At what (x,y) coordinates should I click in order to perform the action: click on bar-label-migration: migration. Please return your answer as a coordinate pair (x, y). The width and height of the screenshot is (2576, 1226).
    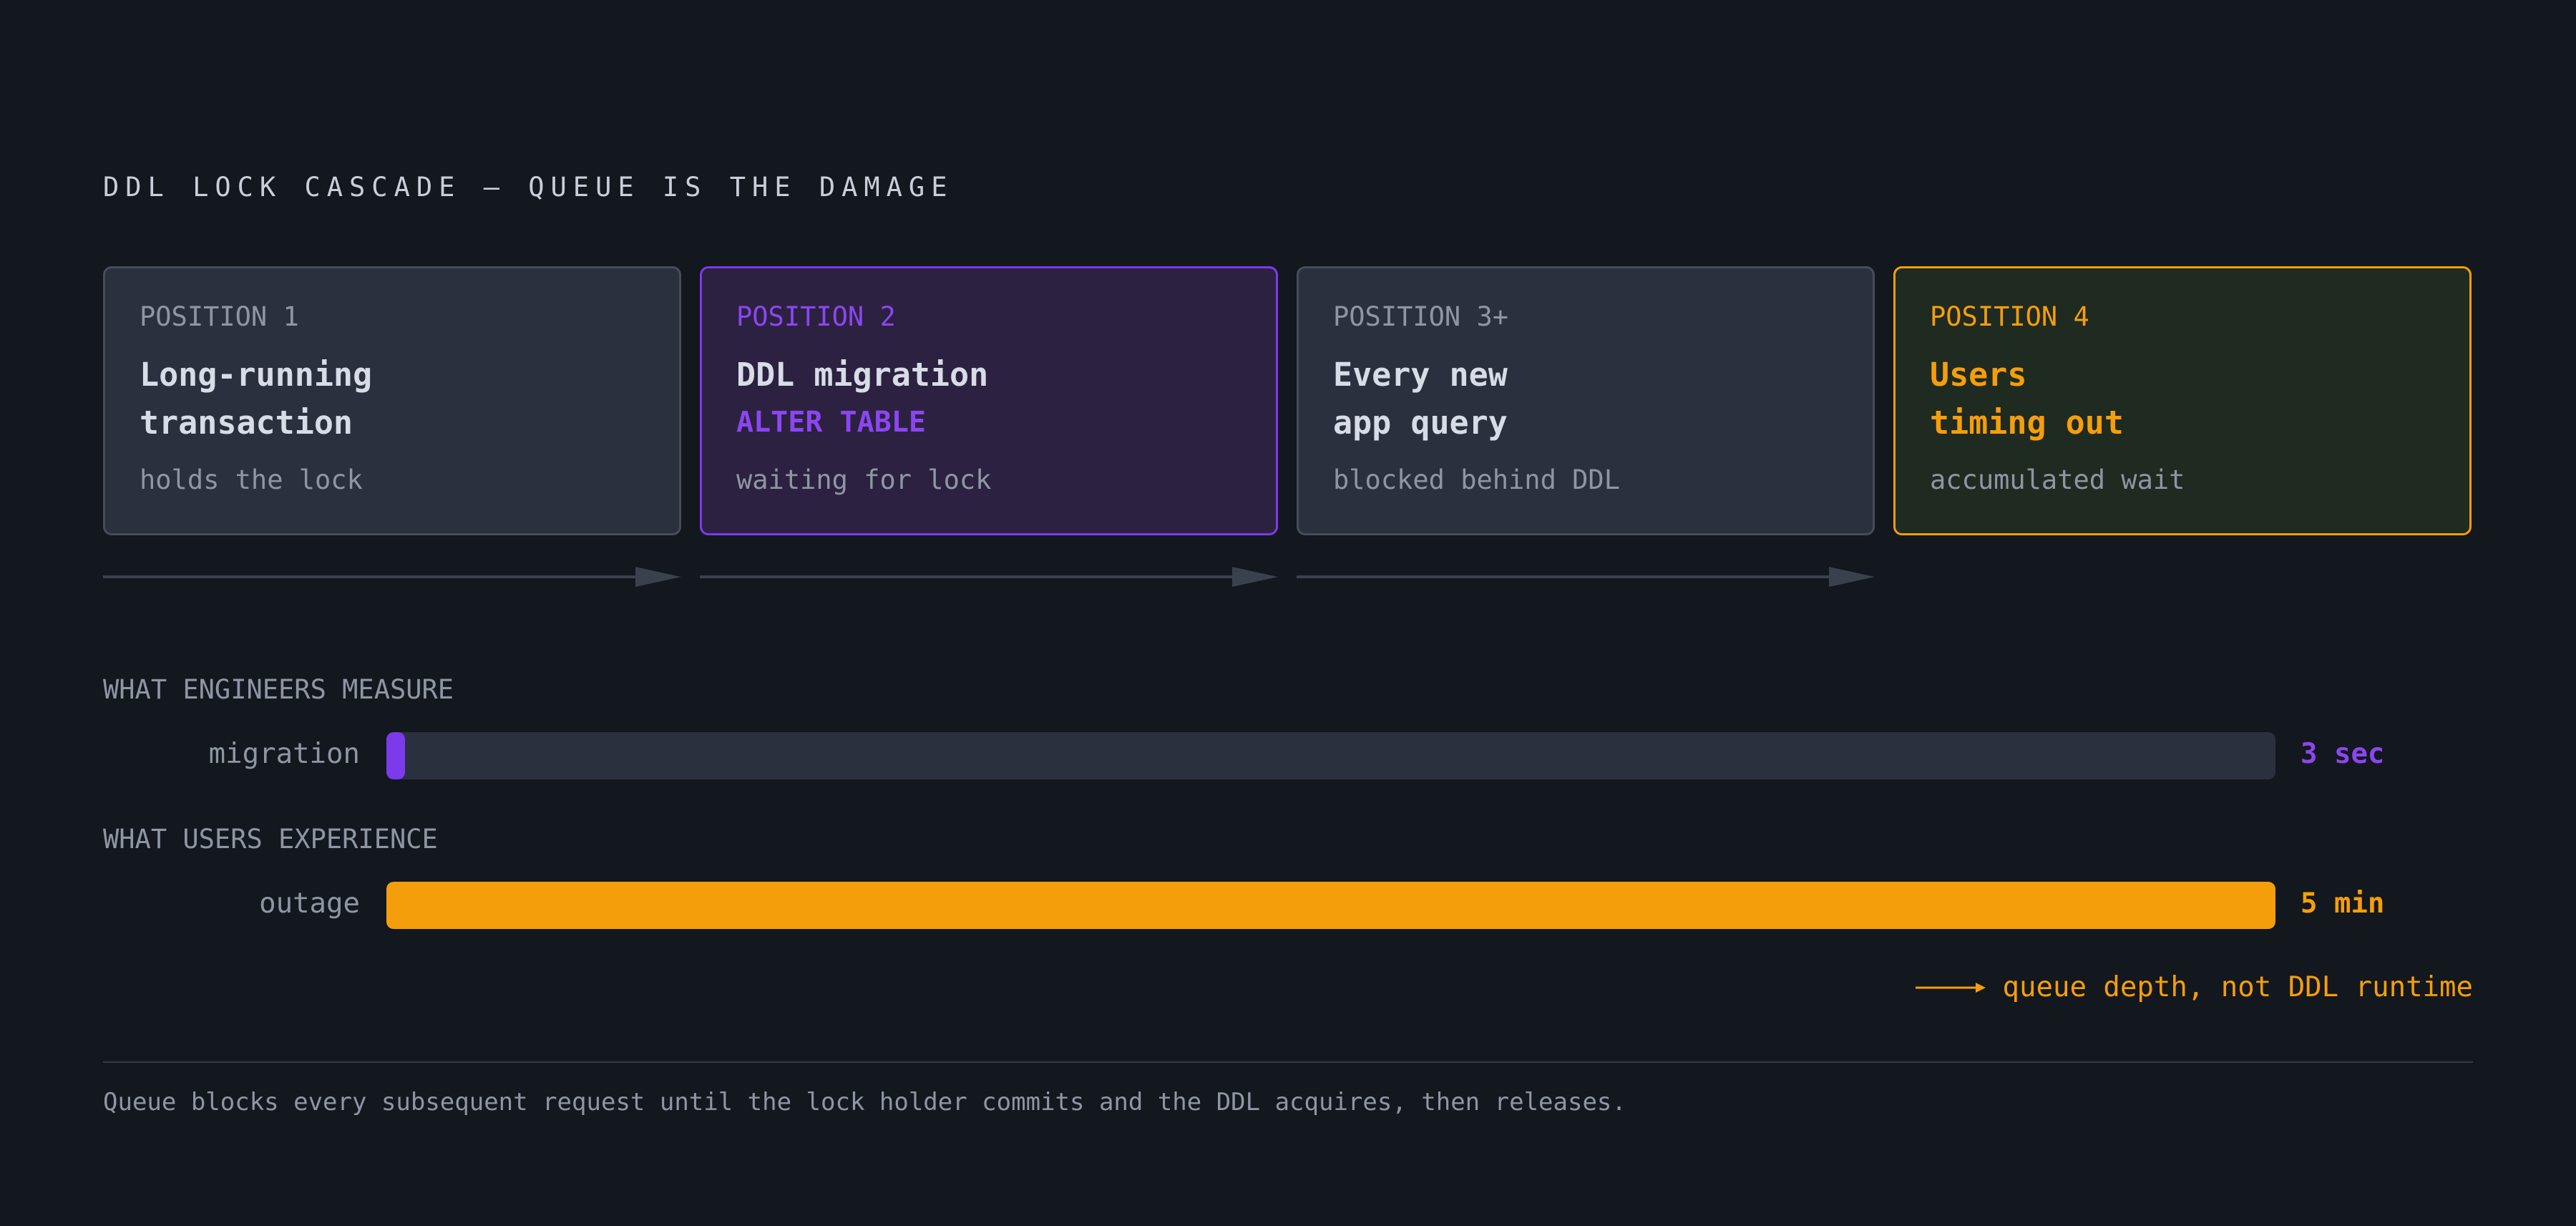
    Looking at the image, I should click on (284, 754).